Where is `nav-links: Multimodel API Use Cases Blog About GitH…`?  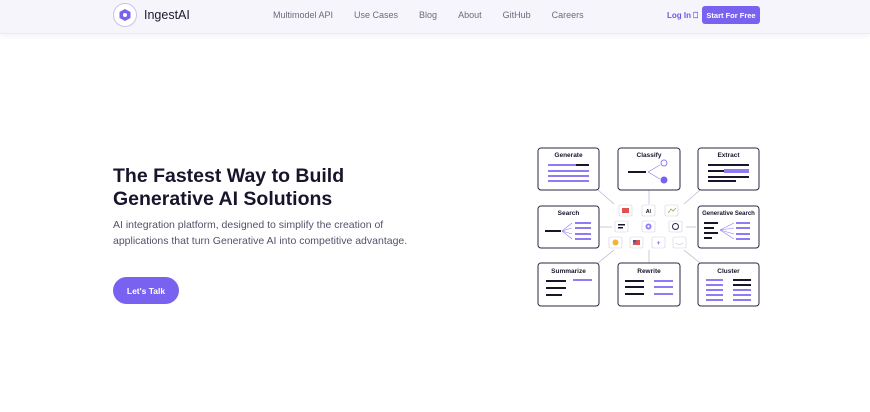
nav-links: Multimodel API Use Cases Blog About GitH… is located at coordinates (439, 15).